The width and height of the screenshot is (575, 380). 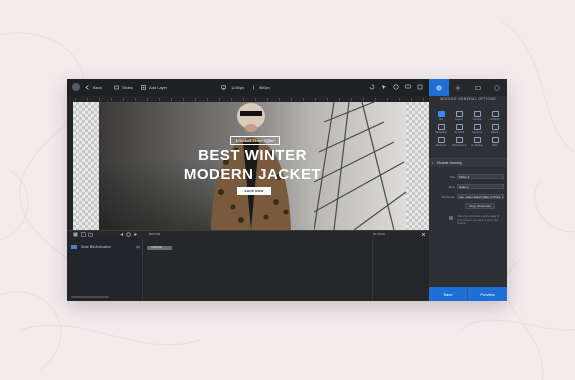 I want to click on title-field-label: Title, so click(x=452, y=177).